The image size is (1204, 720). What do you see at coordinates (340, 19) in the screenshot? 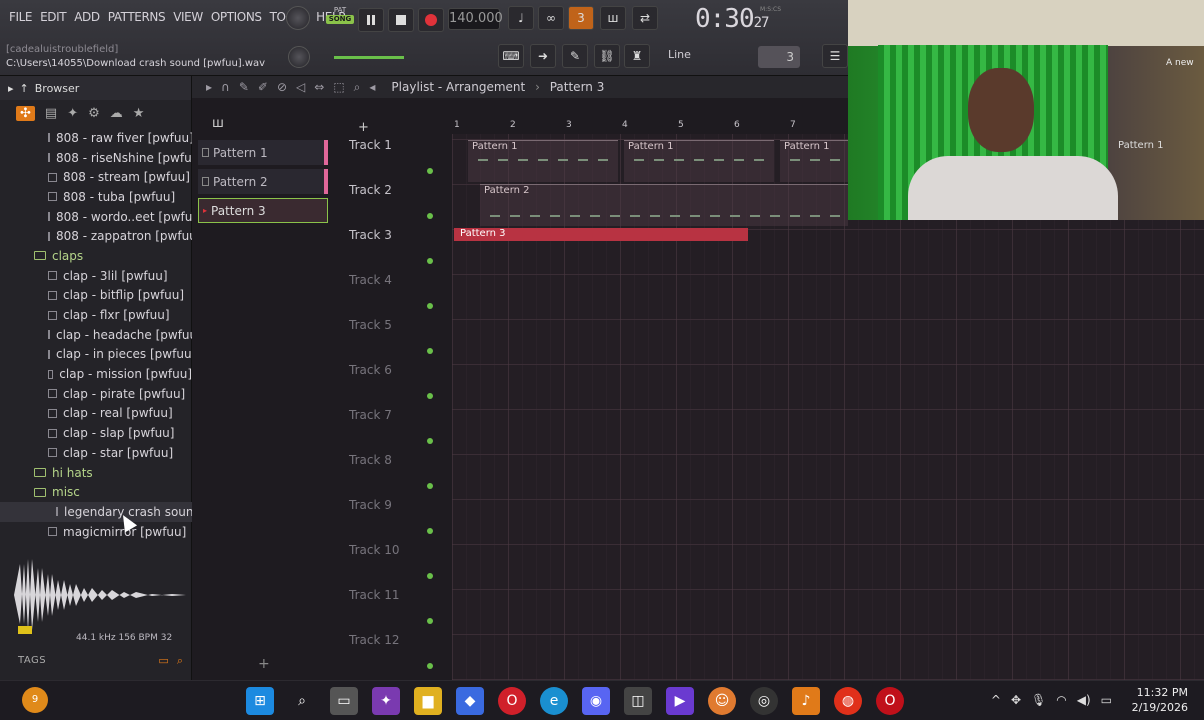
I see `pat-song-toggle: PAT SONG` at bounding box center [340, 19].